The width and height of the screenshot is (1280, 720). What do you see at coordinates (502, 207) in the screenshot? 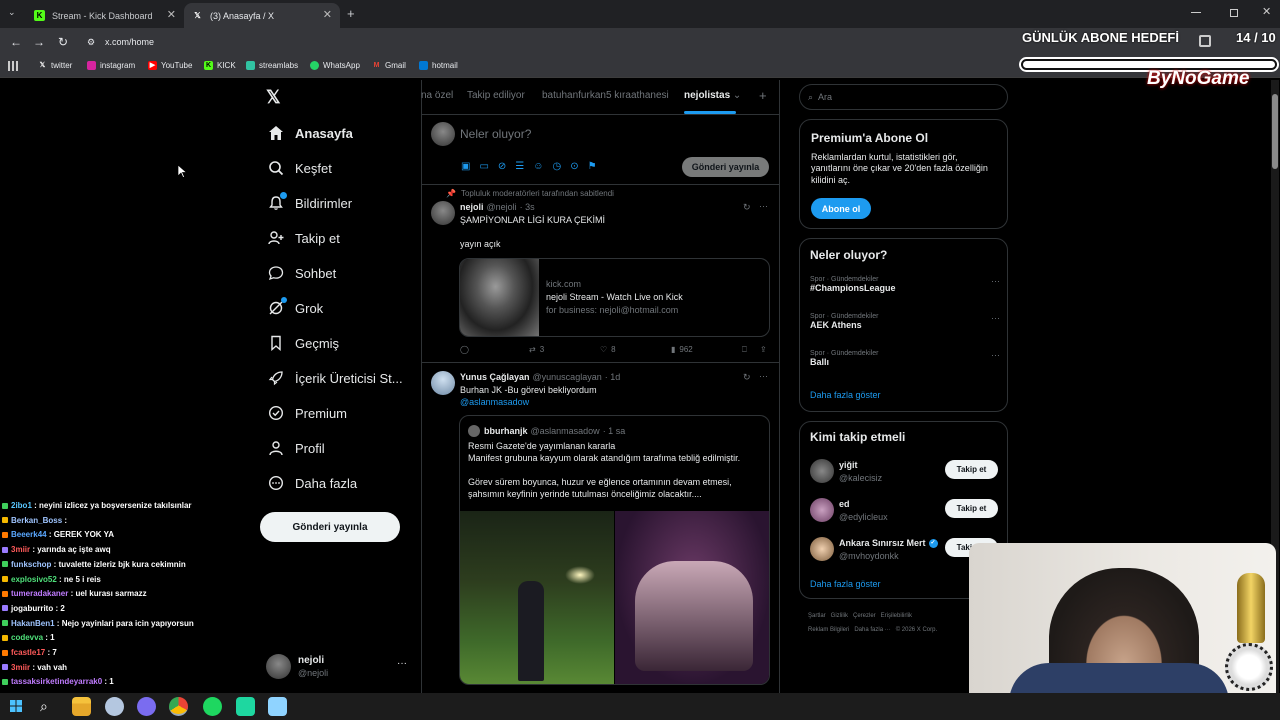
I see `author-handle: @nejoli` at bounding box center [502, 207].